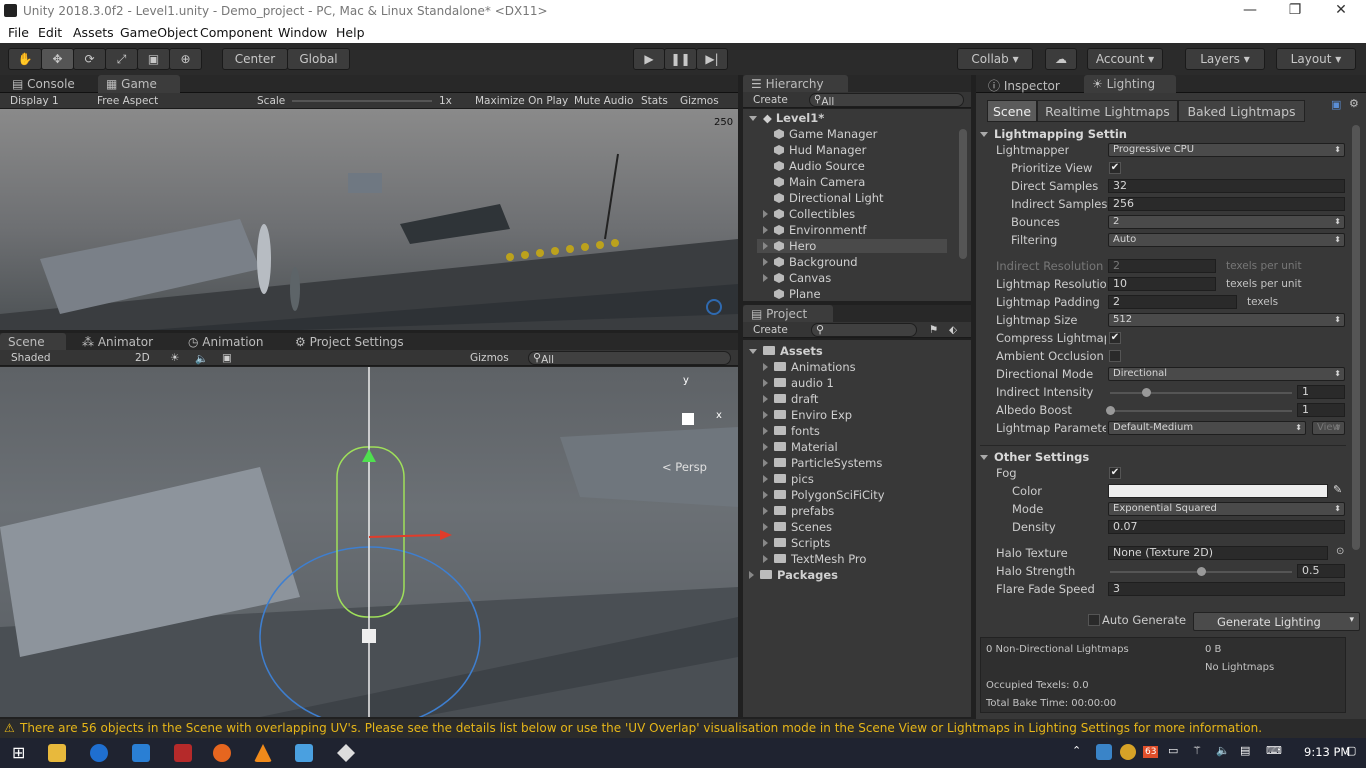 Image resolution: width=1366 pixels, height=768 pixels. Describe the element at coordinates (1115, 356) in the screenshot. I see `ambient-occlusion-checkbox` at that location.